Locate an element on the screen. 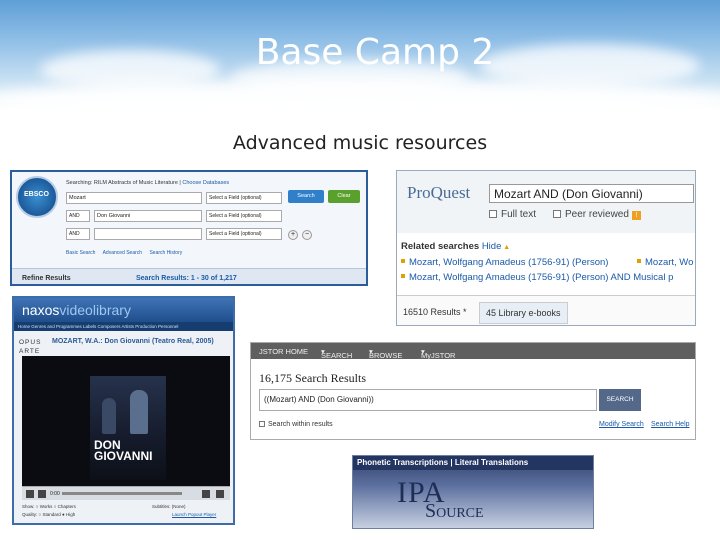 The image size is (720, 540). jstor-search-button: SEARCH is located at coordinates (620, 400).